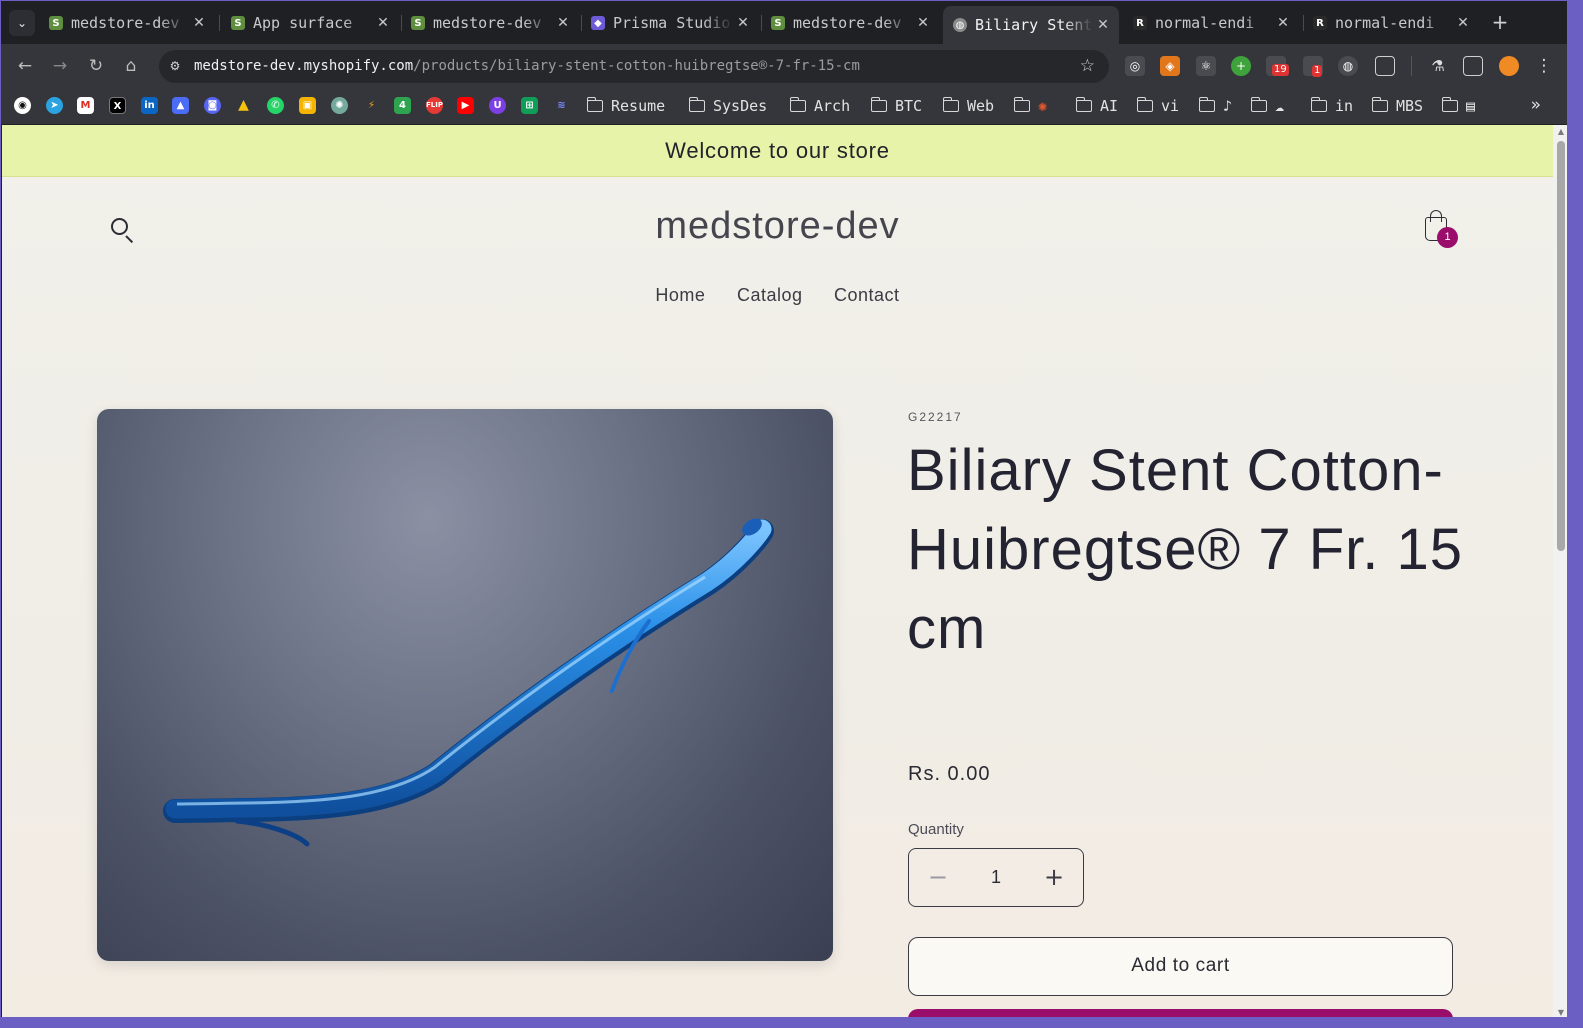 The width and height of the screenshot is (1583, 1028). I want to click on add-to-cart-button: Add to cart, so click(1180, 966).